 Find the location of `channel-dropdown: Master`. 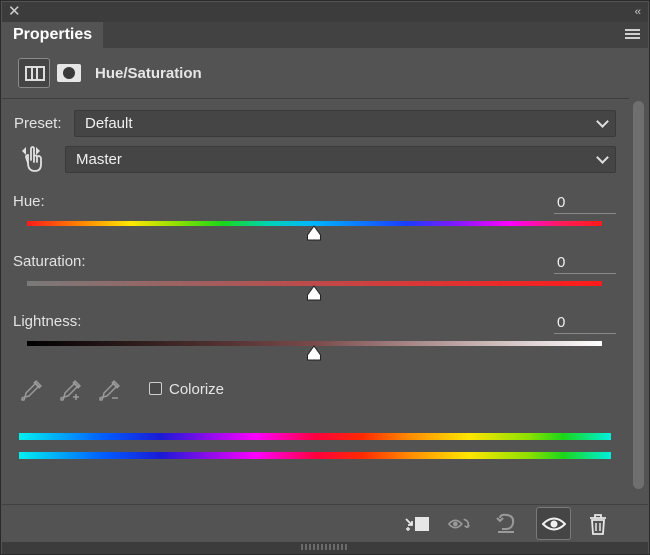

channel-dropdown: Master is located at coordinates (340, 159).